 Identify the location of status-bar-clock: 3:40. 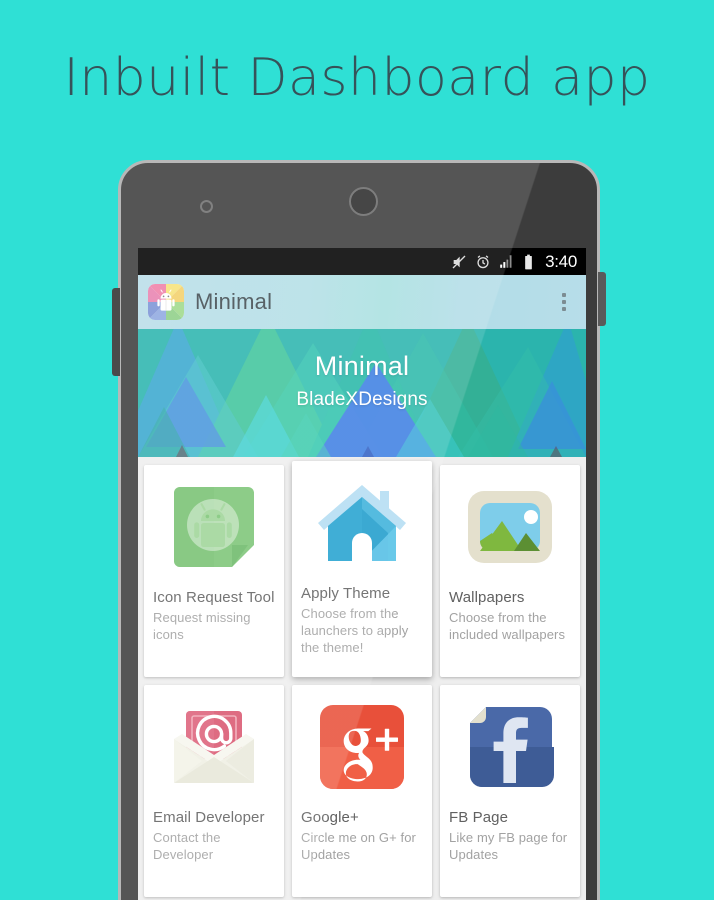
(561, 261).